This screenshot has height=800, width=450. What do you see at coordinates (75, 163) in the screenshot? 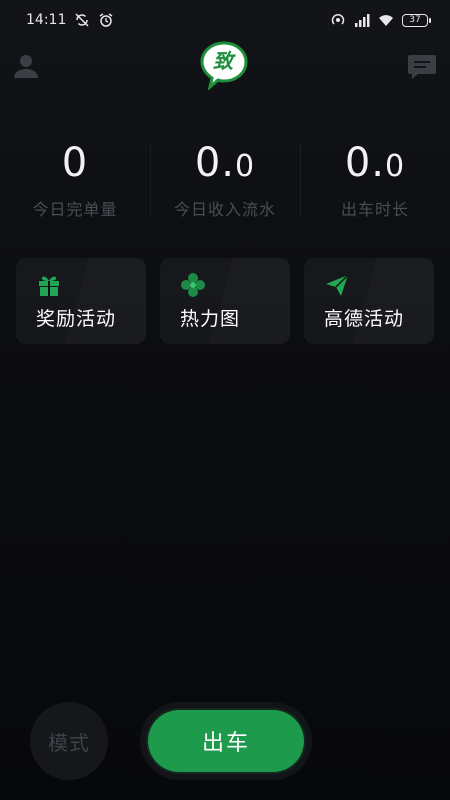
I see `stat-value: 0` at bounding box center [75, 163].